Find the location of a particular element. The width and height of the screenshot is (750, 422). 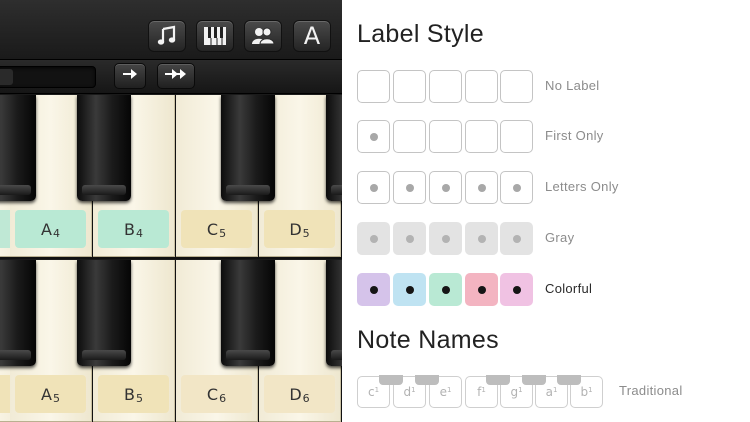

note-names-title: Note Names is located at coordinates (428, 340).